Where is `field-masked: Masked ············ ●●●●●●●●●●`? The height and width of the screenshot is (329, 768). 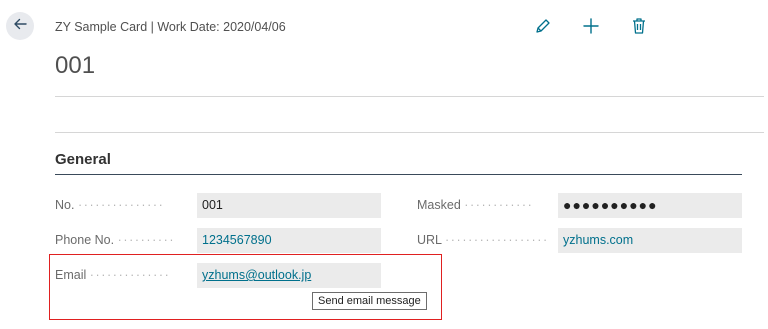
field-masked: Masked ············ ●●●●●●●●●● is located at coordinates (579, 205).